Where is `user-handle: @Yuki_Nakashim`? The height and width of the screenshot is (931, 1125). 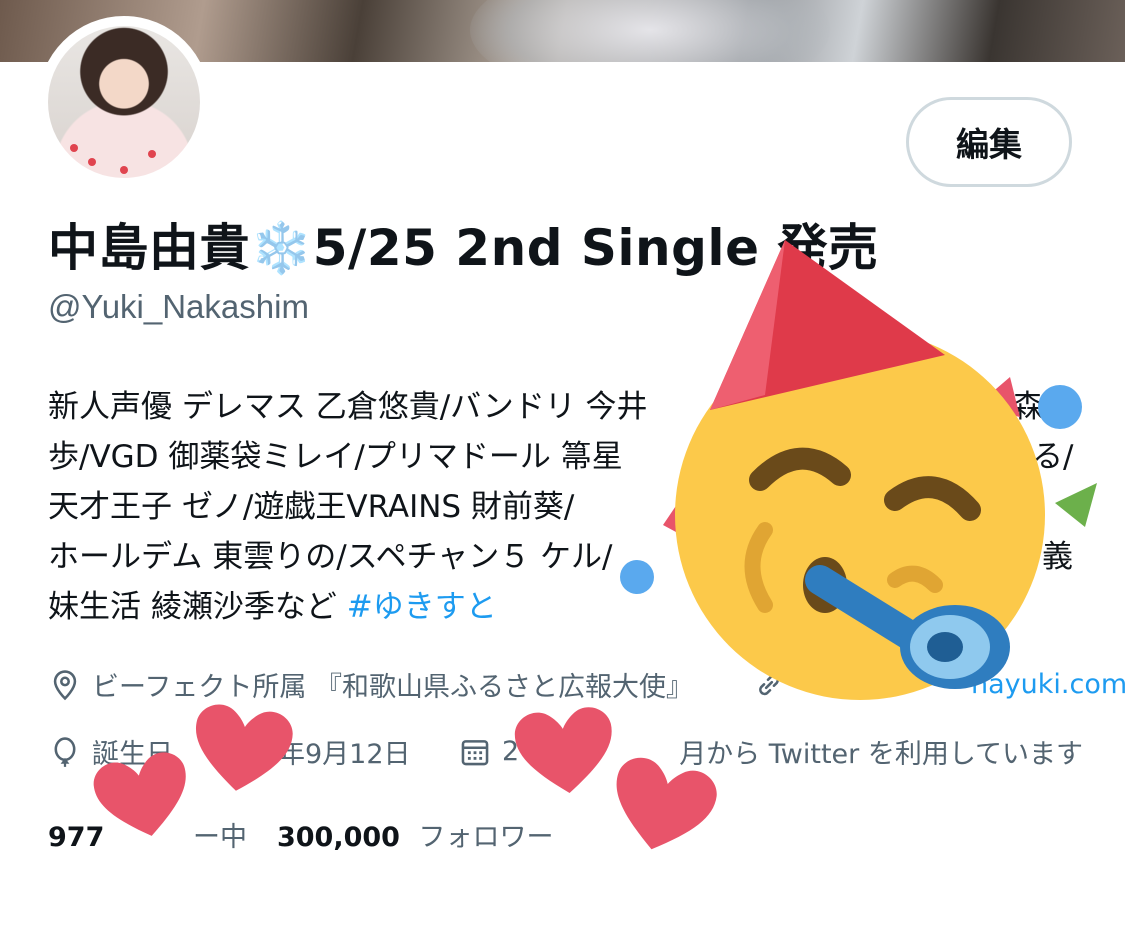 user-handle: @Yuki_Nakashim is located at coordinates (178, 306).